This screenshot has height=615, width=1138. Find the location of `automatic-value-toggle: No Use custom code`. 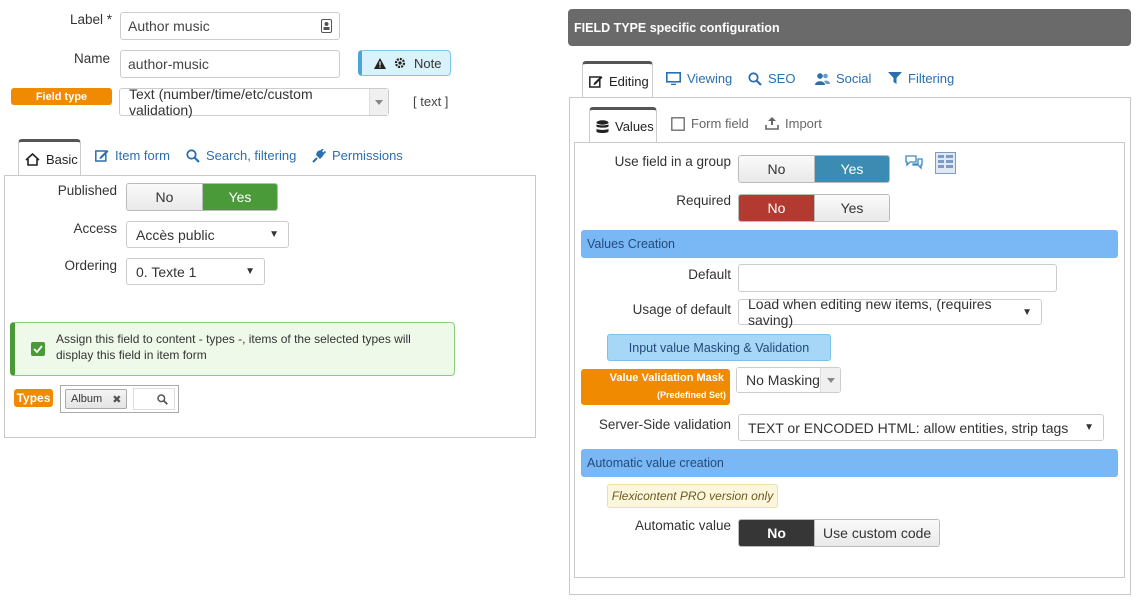

automatic-value-toggle: No Use custom code is located at coordinates (839, 533).